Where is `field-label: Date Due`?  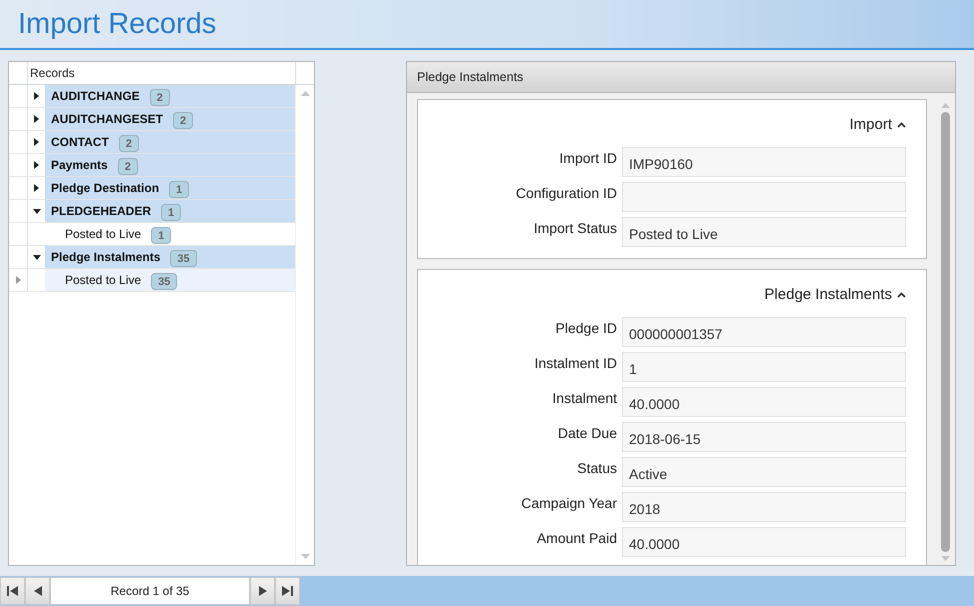
field-label: Date Due is located at coordinates (587, 433).